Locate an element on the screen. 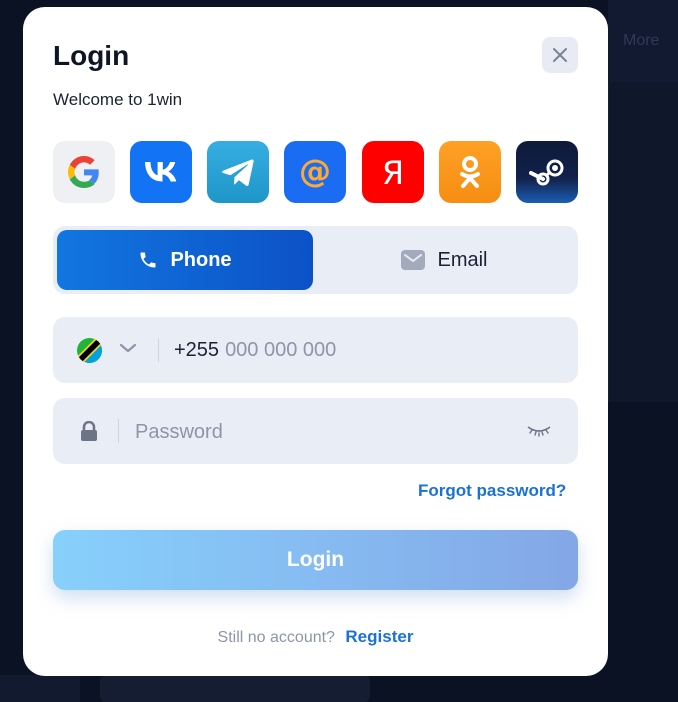 The image size is (678, 702). telegram-icon is located at coordinates (238, 172).